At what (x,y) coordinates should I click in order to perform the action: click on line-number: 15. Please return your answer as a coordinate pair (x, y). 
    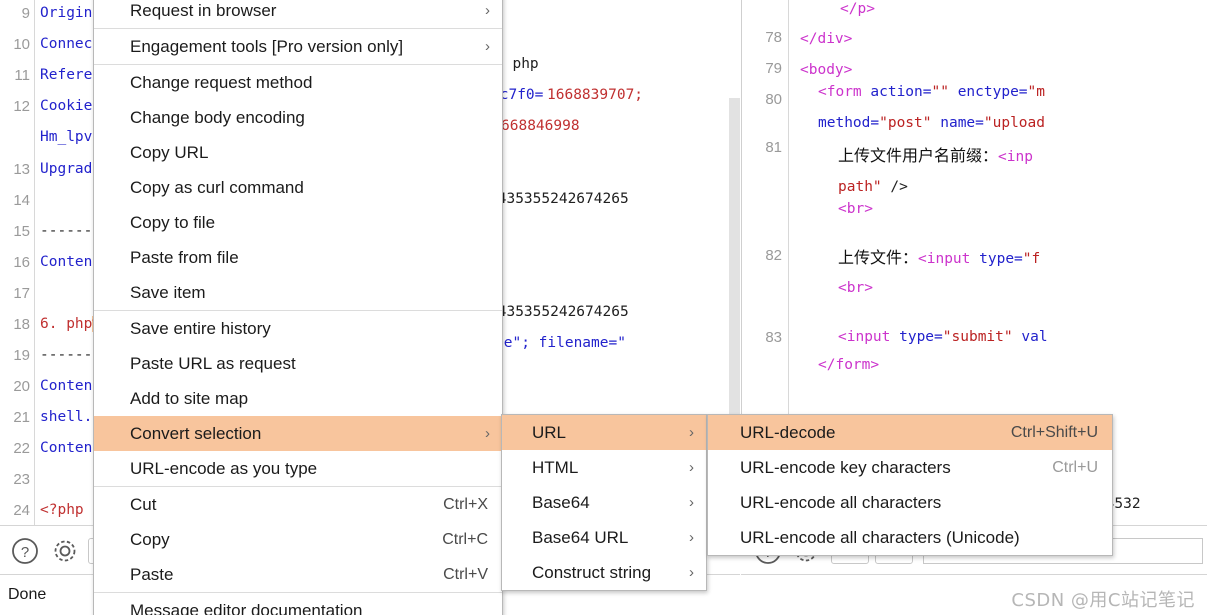
    Looking at the image, I should click on (21, 231).